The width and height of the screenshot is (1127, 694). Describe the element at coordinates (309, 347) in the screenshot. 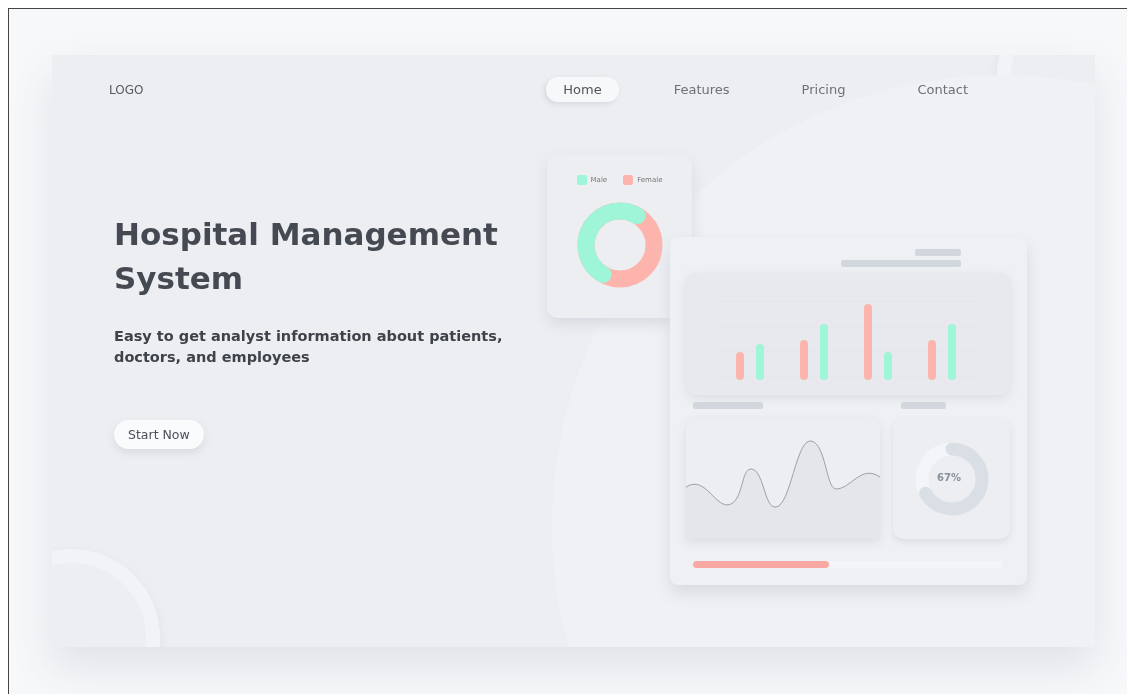

I see `hero-subtitle: Easy to get analyst information about patients, doctors, and employees` at that location.